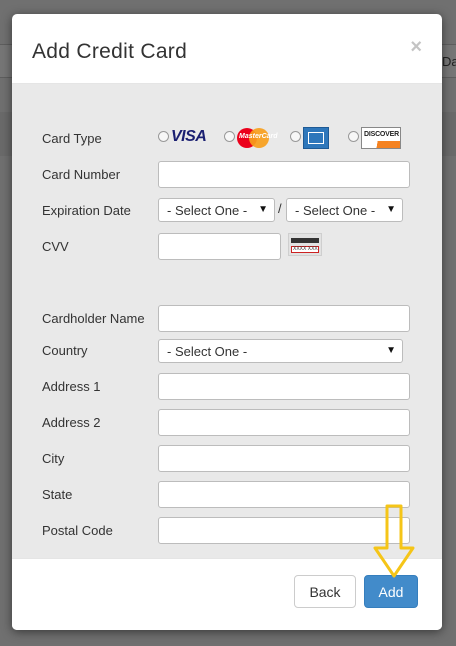 The width and height of the screenshot is (456, 646). What do you see at coordinates (257, 138) in the screenshot?
I see `mastercard-logo: MasterCard` at bounding box center [257, 138].